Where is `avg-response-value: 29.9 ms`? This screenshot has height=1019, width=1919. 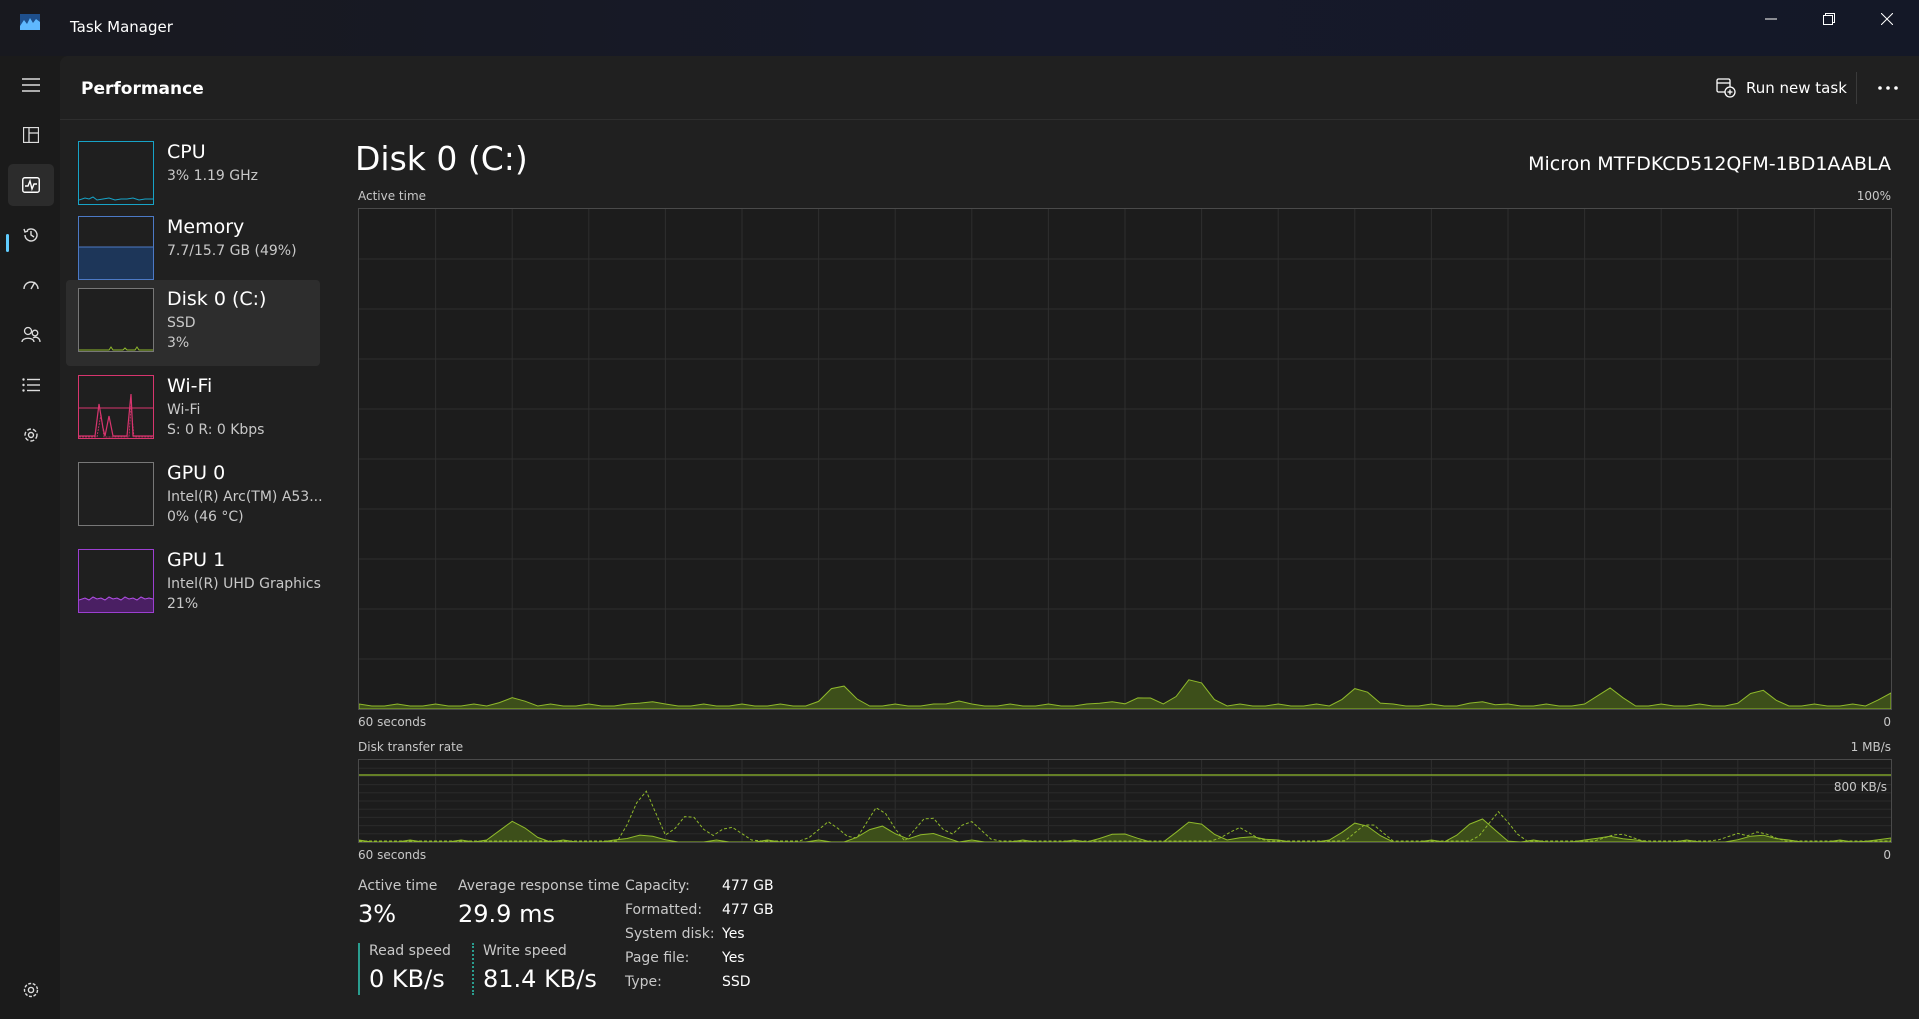
avg-response-value: 29.9 ms is located at coordinates (506, 914).